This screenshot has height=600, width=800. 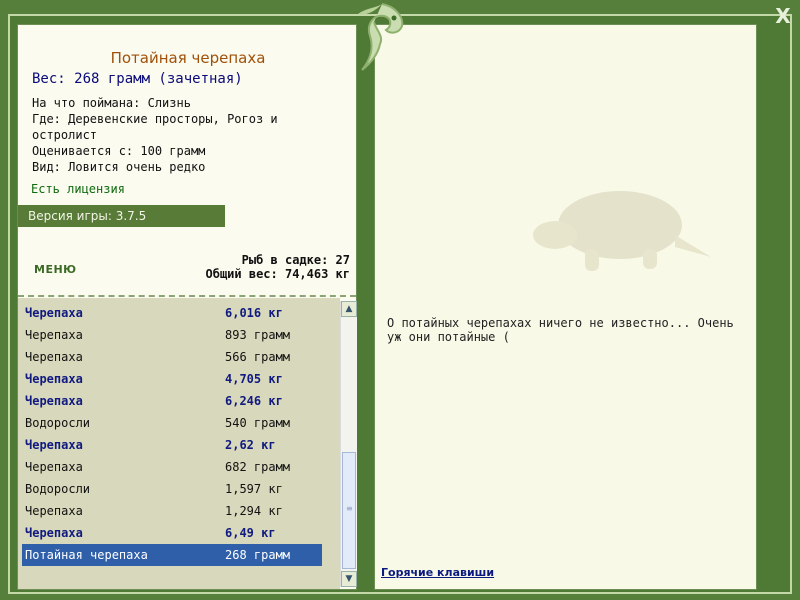 I want to click on list-item: Черепаха 566 грамм, so click(x=172, y=357).